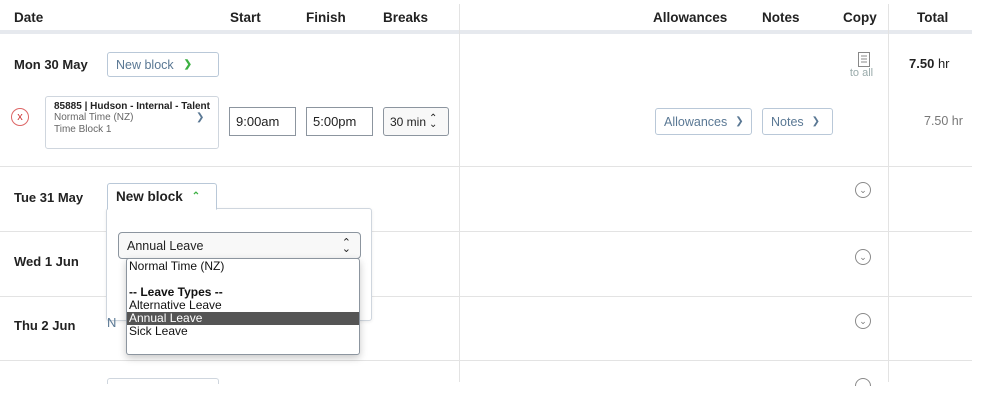  Describe the element at coordinates (864, 59) in the screenshot. I see `copy-document-icon` at that location.